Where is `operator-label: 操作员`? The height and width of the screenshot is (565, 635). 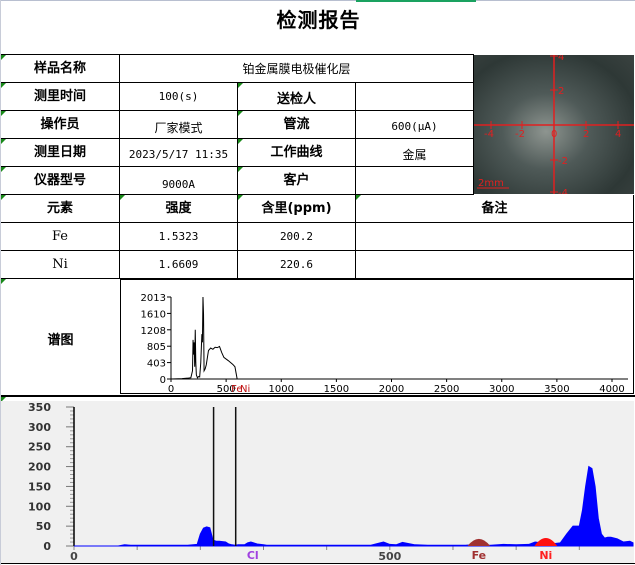
operator-label: 操作员 is located at coordinates (60, 125).